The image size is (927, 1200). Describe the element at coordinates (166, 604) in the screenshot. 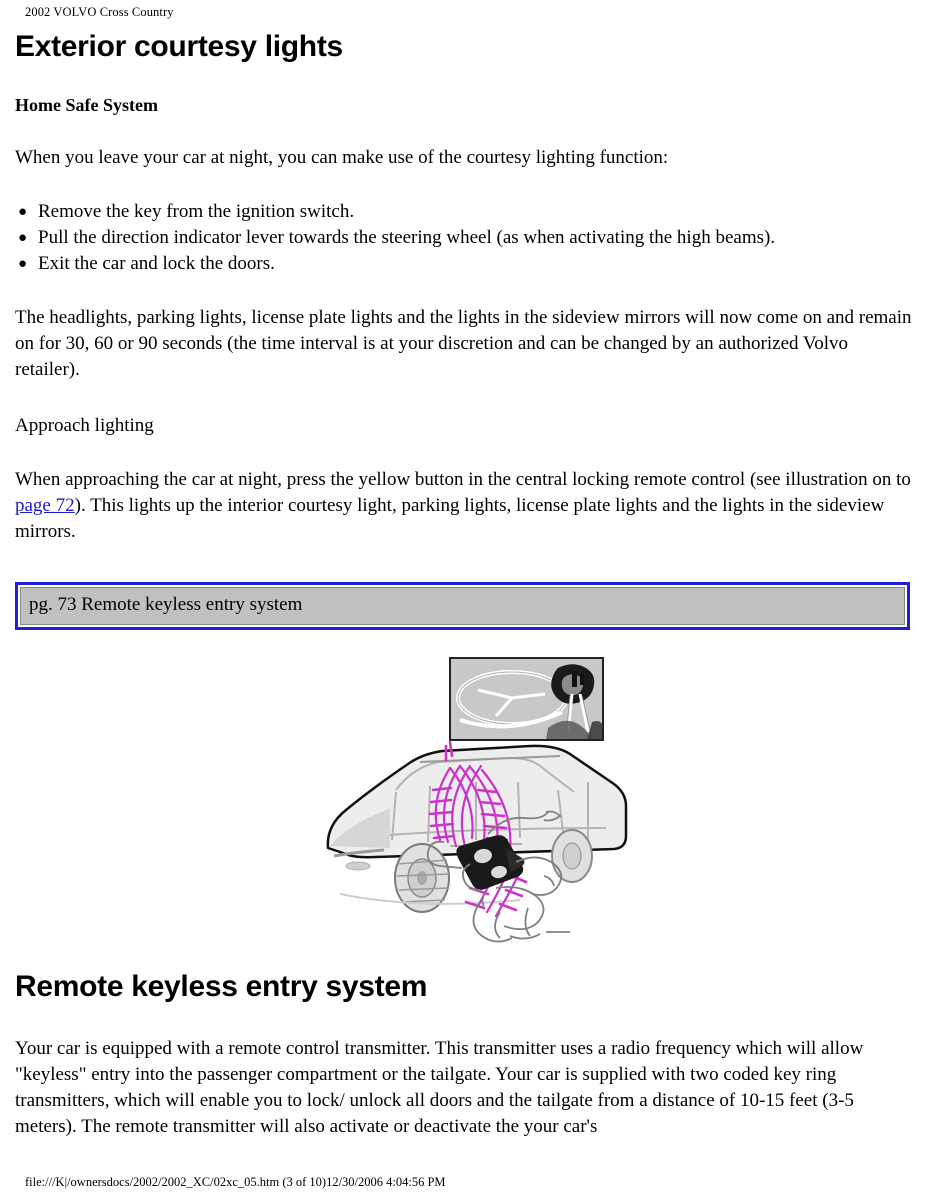

I see `reference-box-label: pg. 73 Remote keyless entry system` at that location.